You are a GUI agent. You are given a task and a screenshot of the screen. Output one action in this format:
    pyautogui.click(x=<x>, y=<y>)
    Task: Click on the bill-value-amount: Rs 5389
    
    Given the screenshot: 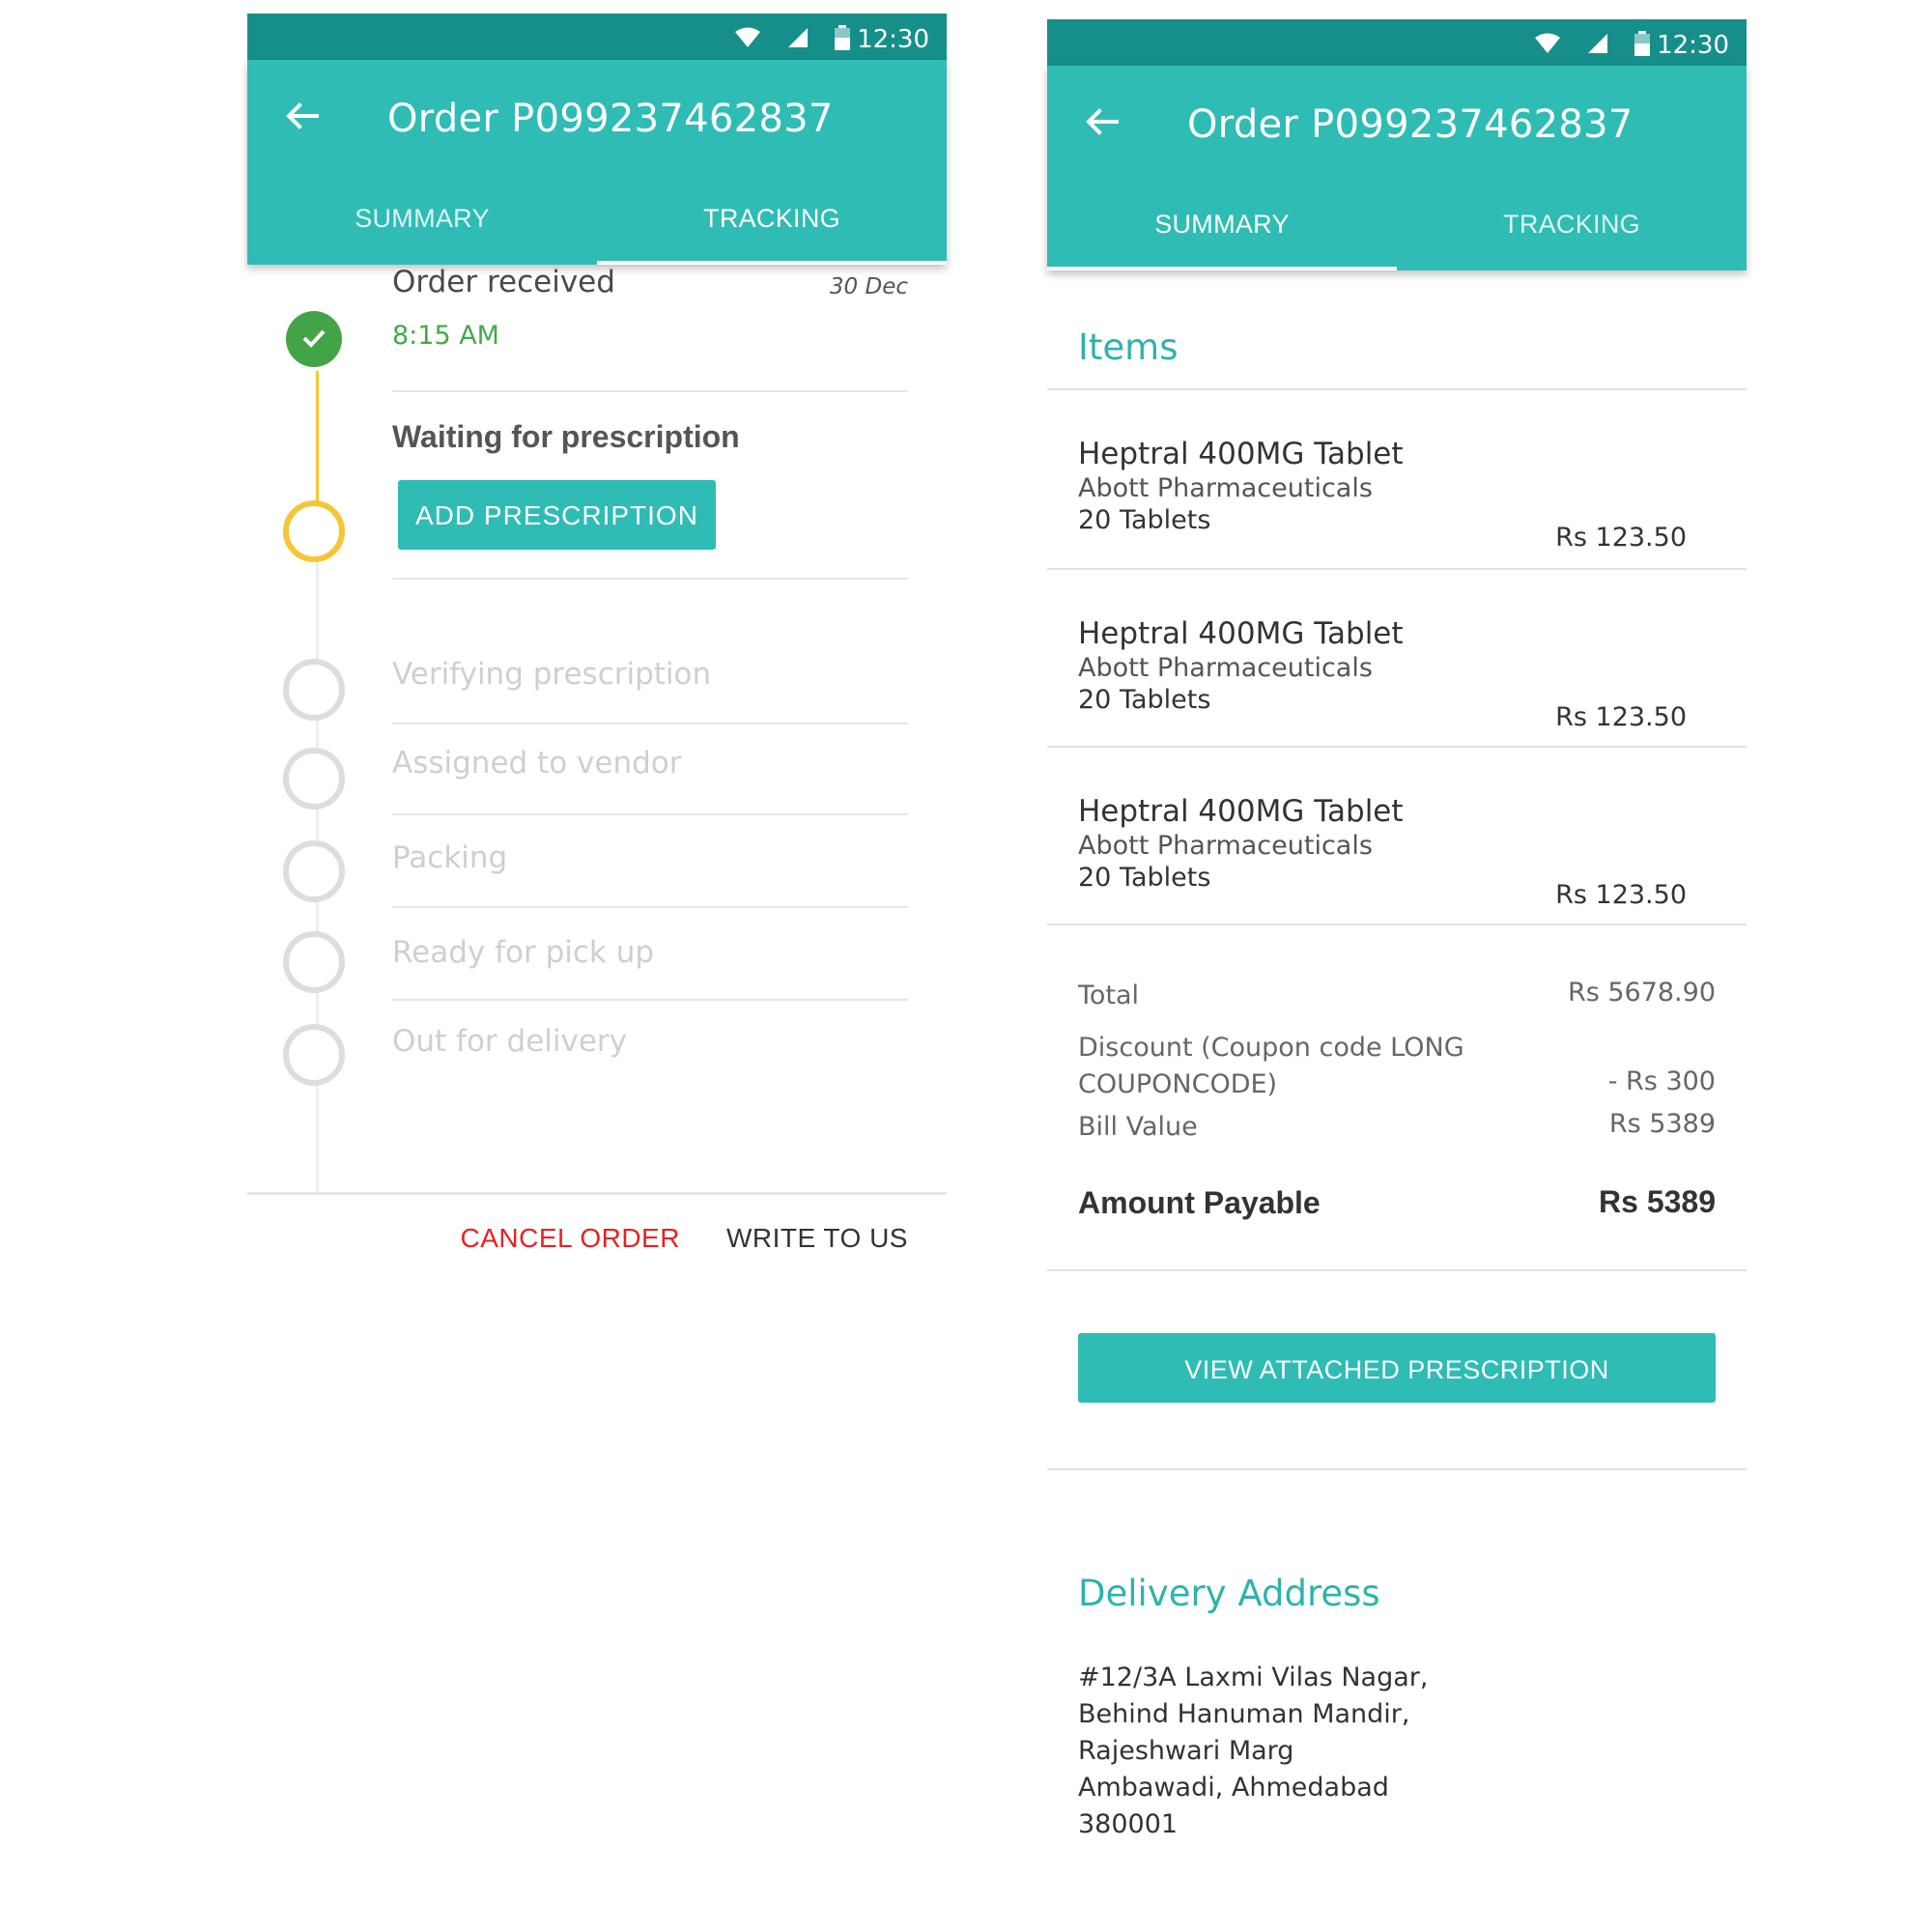 What is the action you would take?
    pyautogui.click(x=1662, y=1124)
    